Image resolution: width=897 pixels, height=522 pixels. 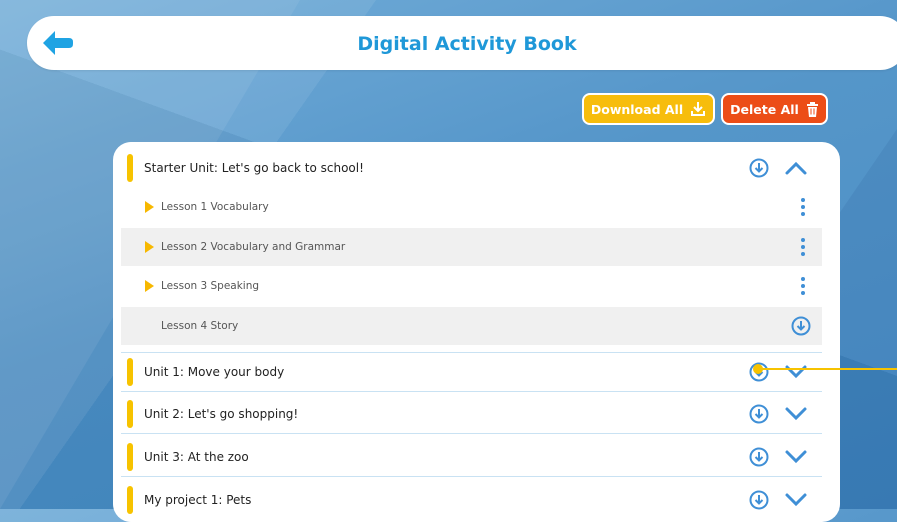 What do you see at coordinates (471, 207) in the screenshot?
I see `lesson-row: Lesson 1 Vocabulary` at bounding box center [471, 207].